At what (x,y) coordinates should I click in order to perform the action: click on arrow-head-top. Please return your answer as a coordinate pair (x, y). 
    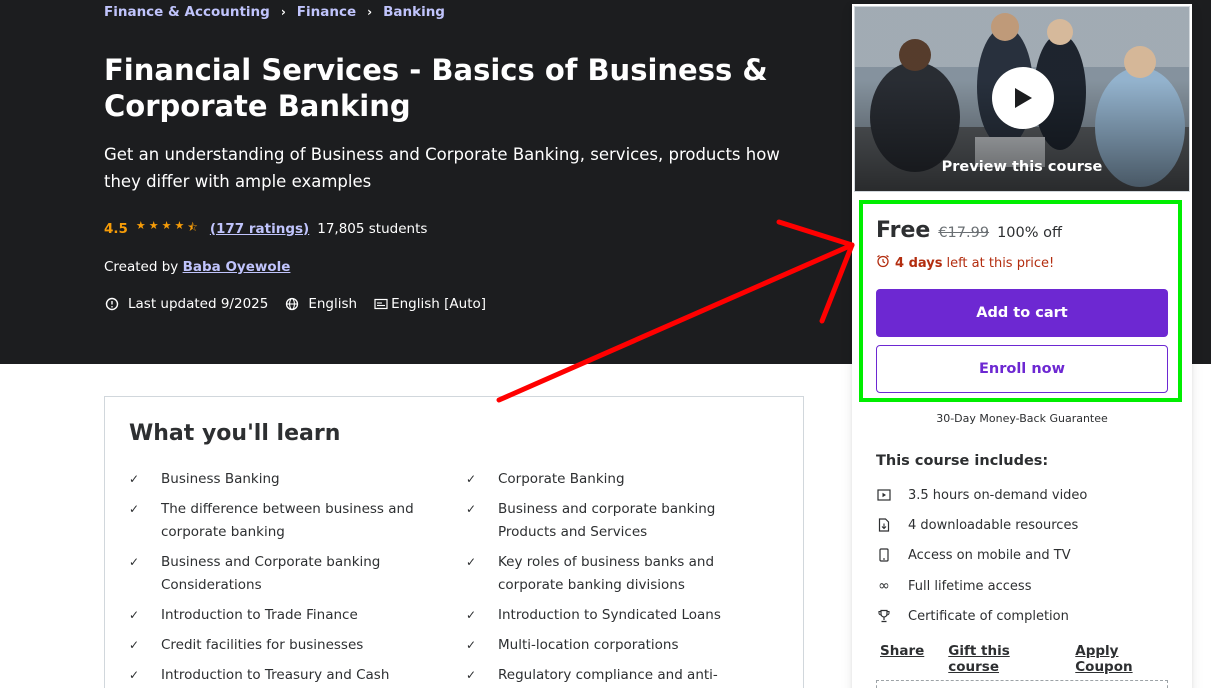
    Looking at the image, I should click on (815, 233).